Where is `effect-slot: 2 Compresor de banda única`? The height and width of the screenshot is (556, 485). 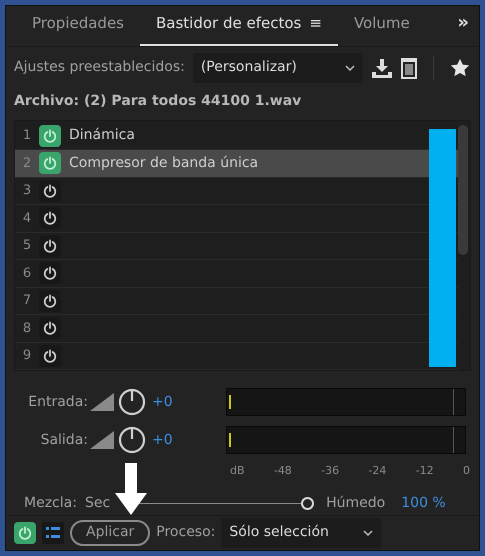
effect-slot: 2 Compresor de banda única is located at coordinates (236, 164).